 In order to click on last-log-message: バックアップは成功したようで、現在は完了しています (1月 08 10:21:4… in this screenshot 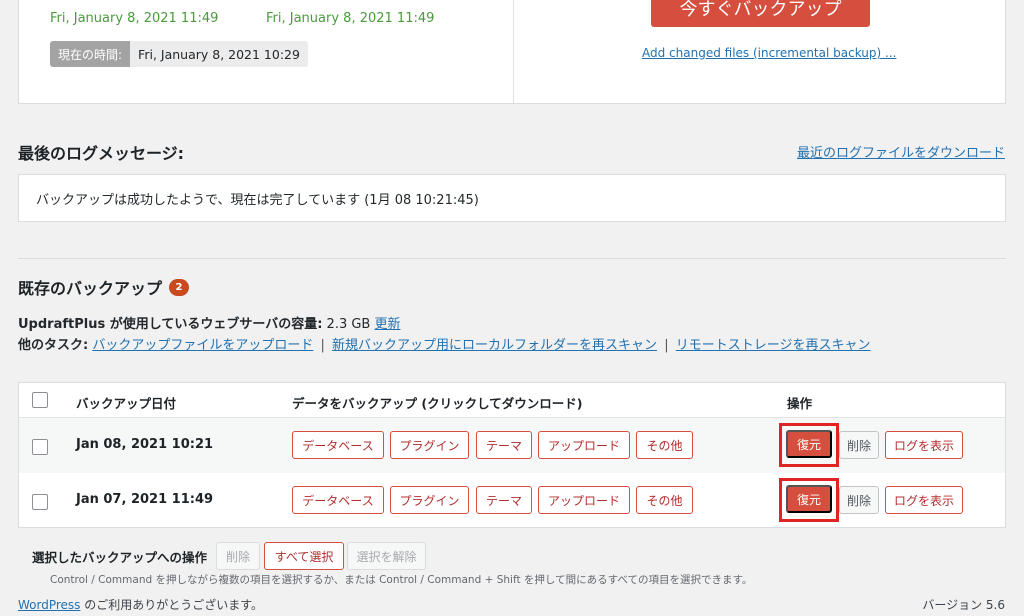, I will do `click(257, 200)`.